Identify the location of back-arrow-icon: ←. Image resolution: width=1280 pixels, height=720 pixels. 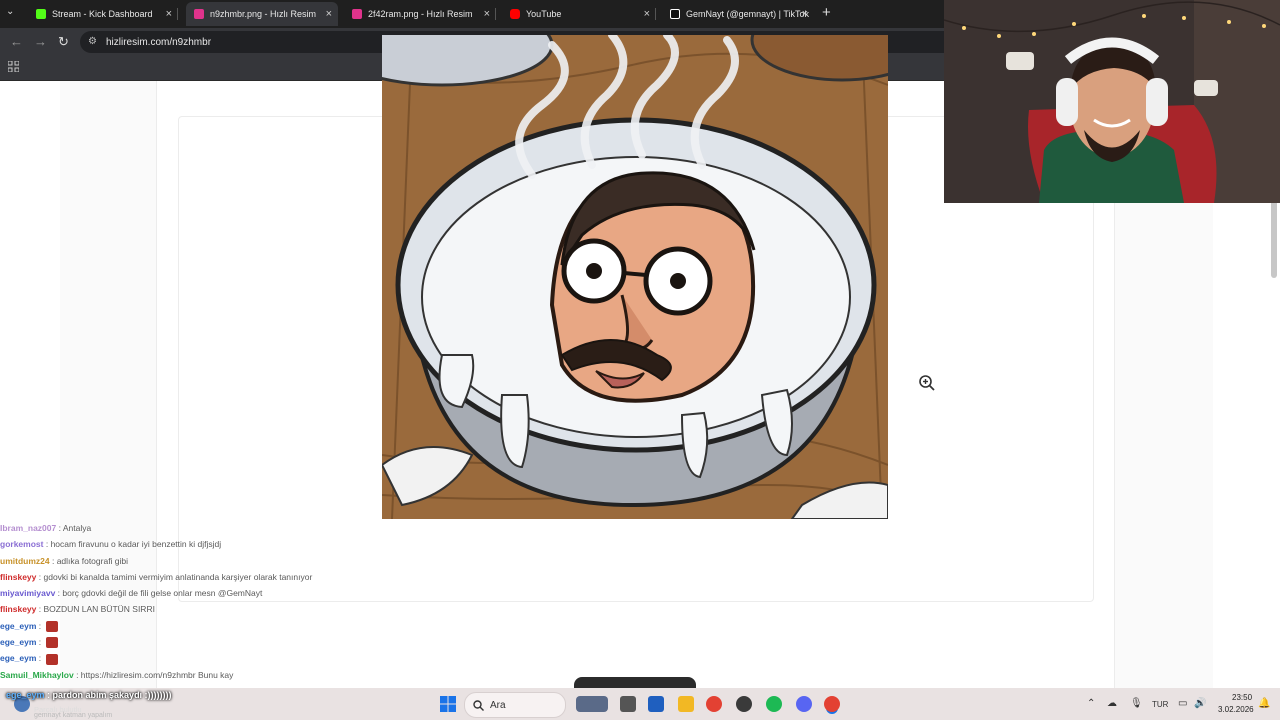
(16, 41).